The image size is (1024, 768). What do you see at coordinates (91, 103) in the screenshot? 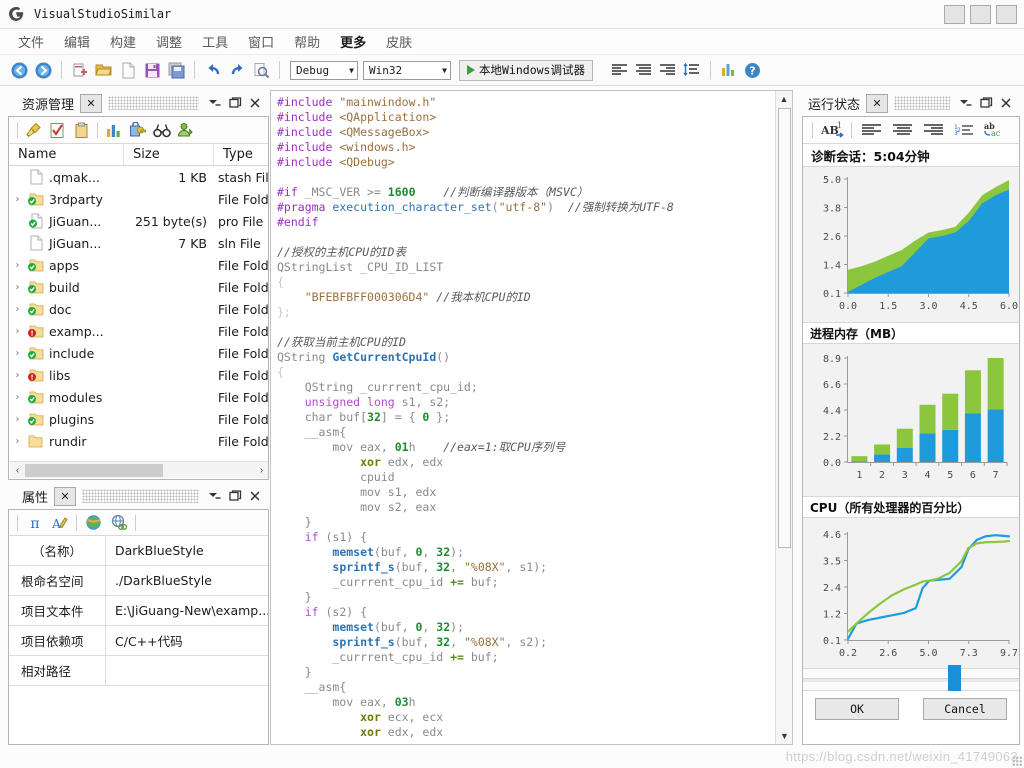
I see `explorer-tab-close-button: ✕` at bounding box center [91, 103].